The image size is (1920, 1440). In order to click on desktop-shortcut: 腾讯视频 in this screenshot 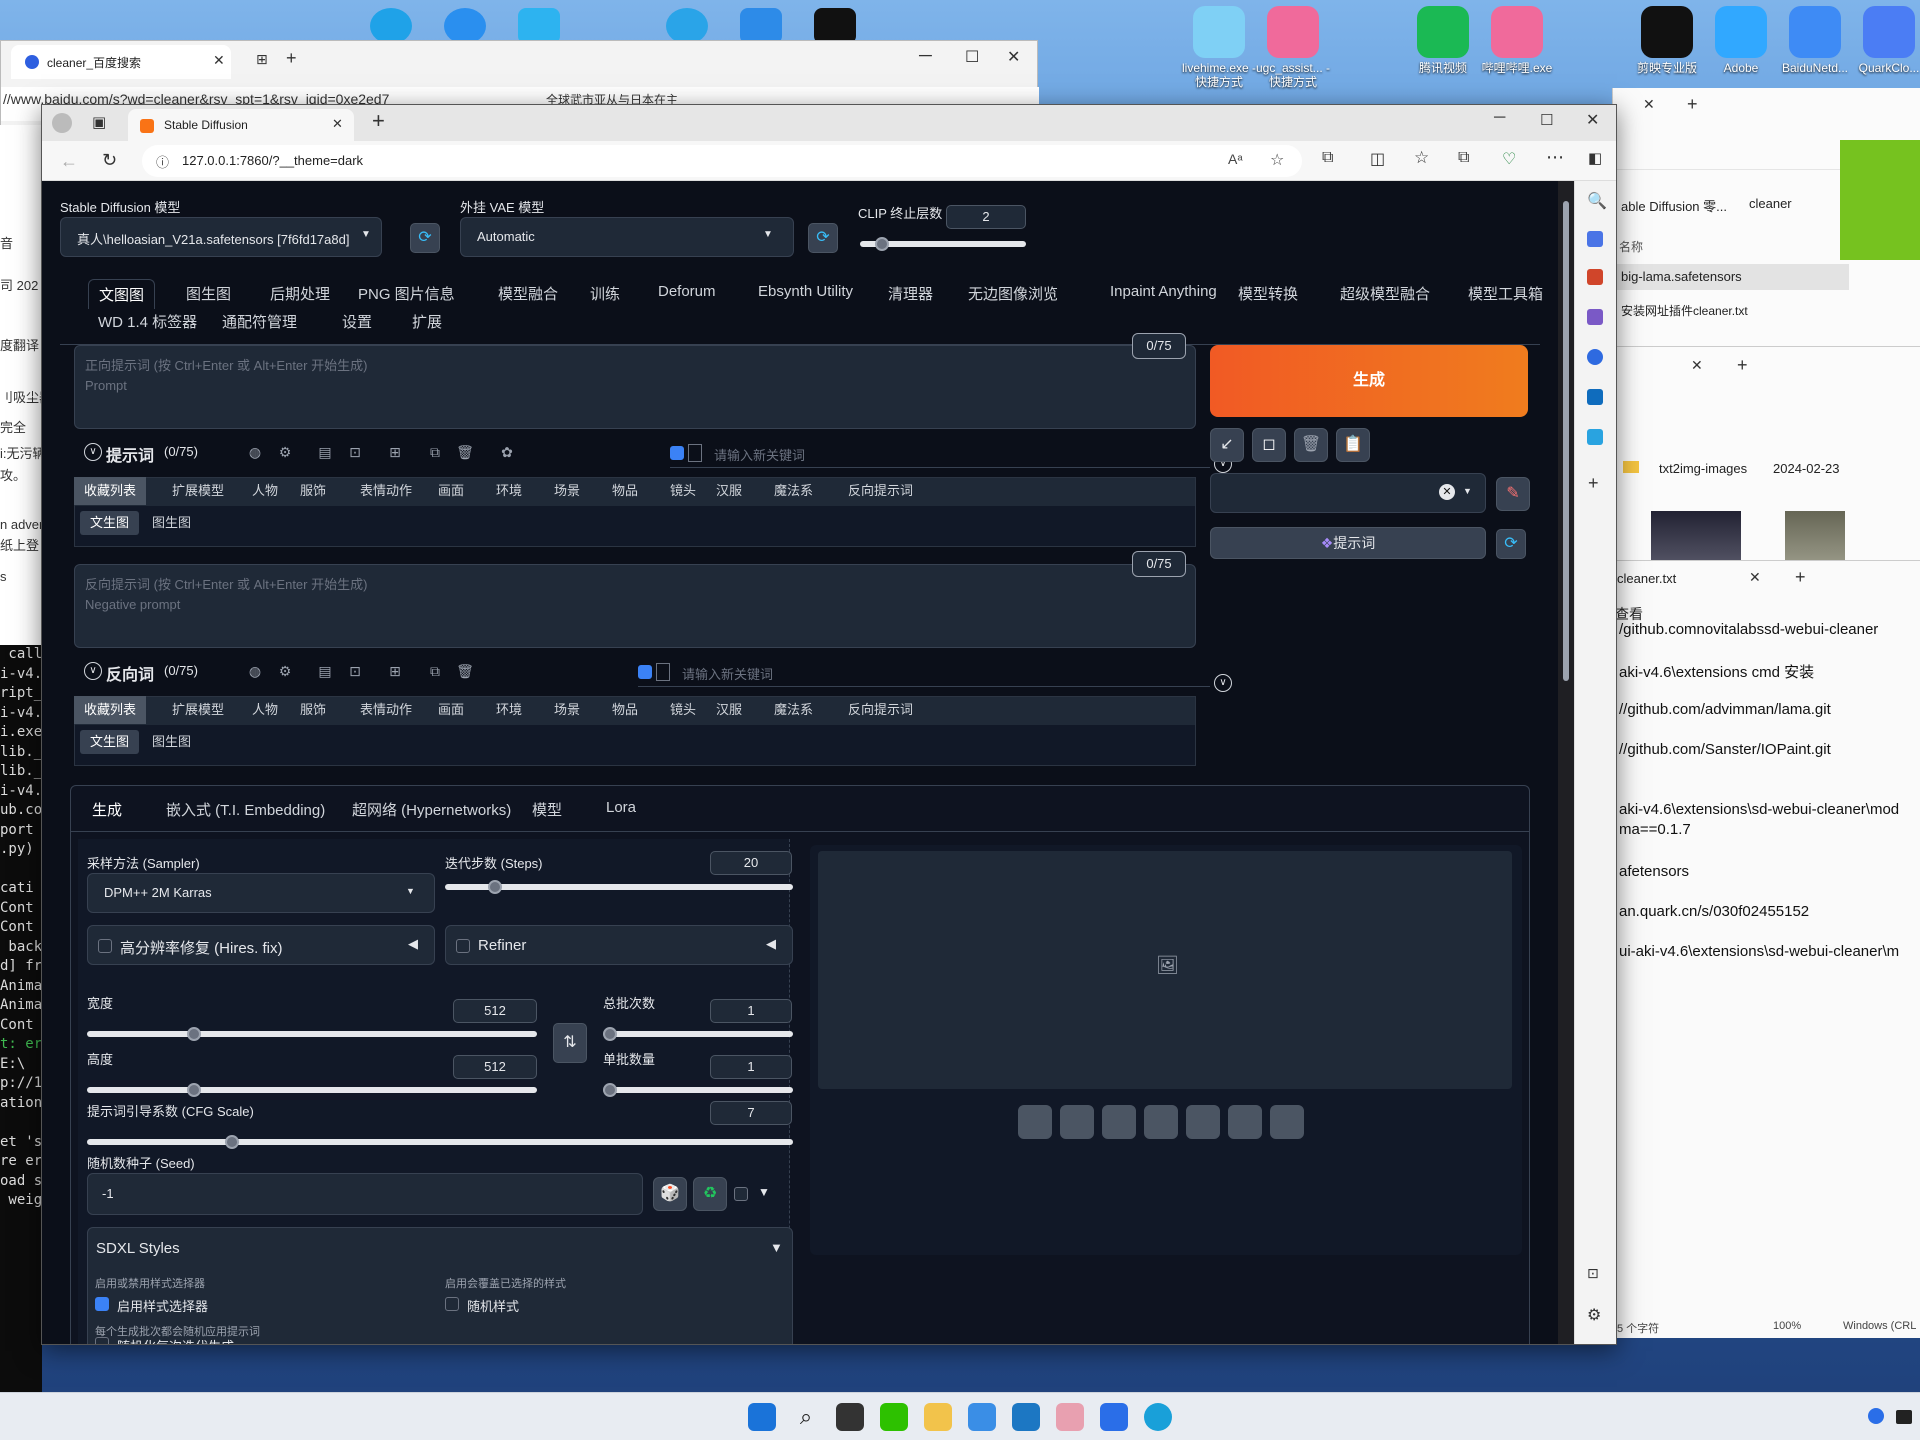, I will do `click(1443, 40)`.